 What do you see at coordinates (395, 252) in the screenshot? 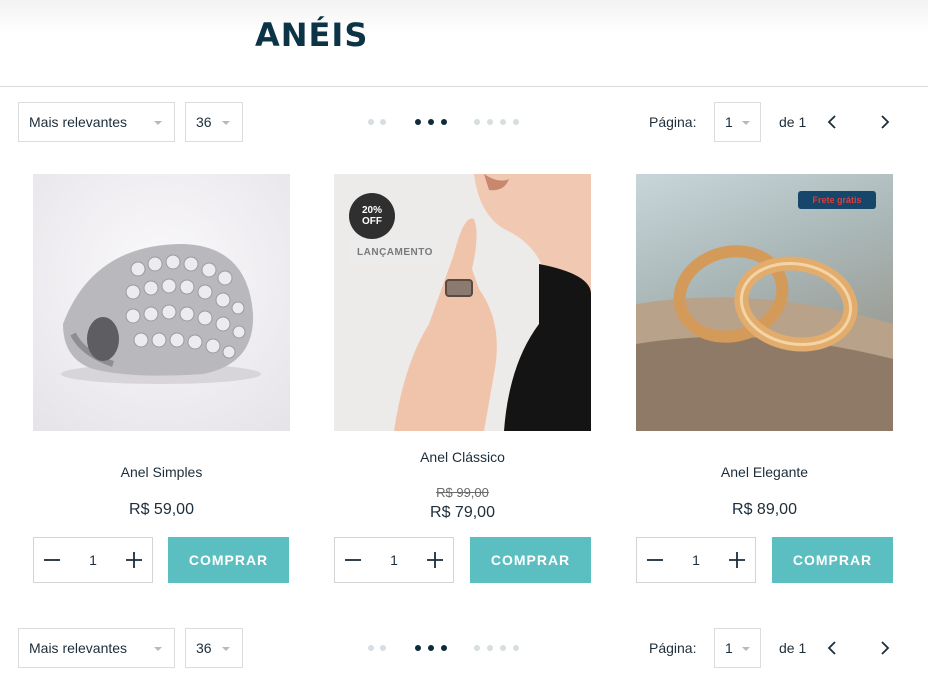
I see `launch-badge: LANÇAMENTO` at bounding box center [395, 252].